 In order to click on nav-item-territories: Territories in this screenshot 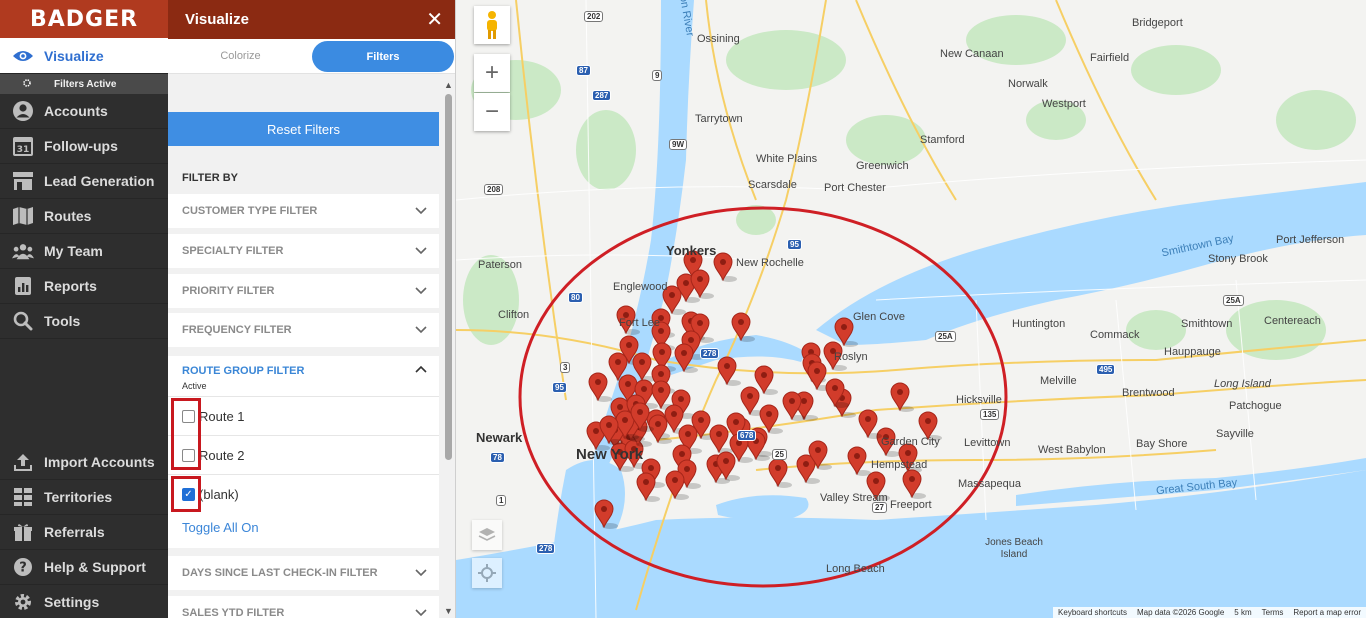, I will do `click(84, 497)`.